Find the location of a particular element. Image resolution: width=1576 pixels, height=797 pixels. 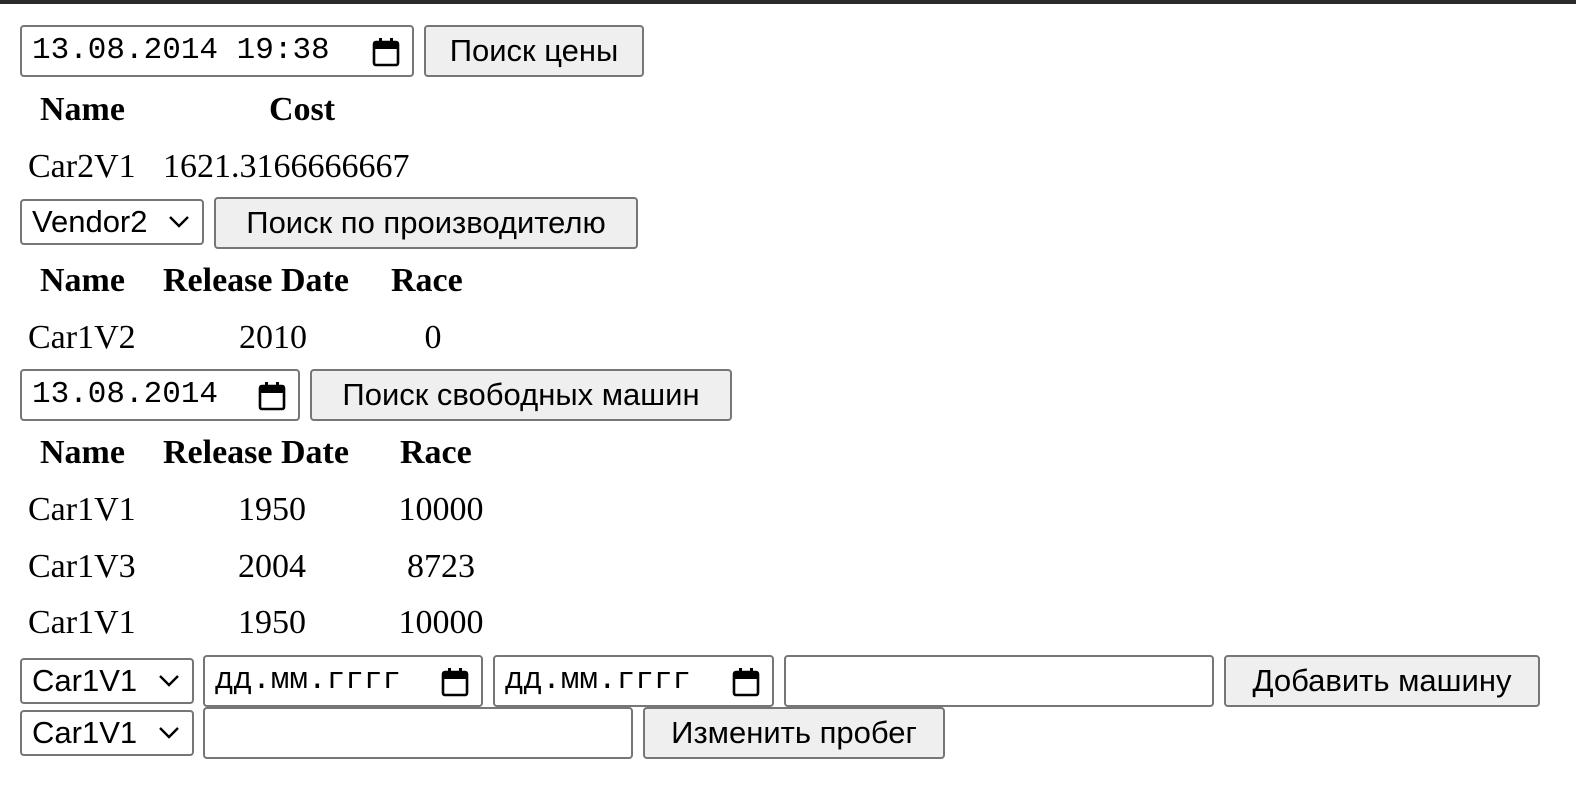

search-free-cars-button: Поиск свободных машин is located at coordinates (521, 395).